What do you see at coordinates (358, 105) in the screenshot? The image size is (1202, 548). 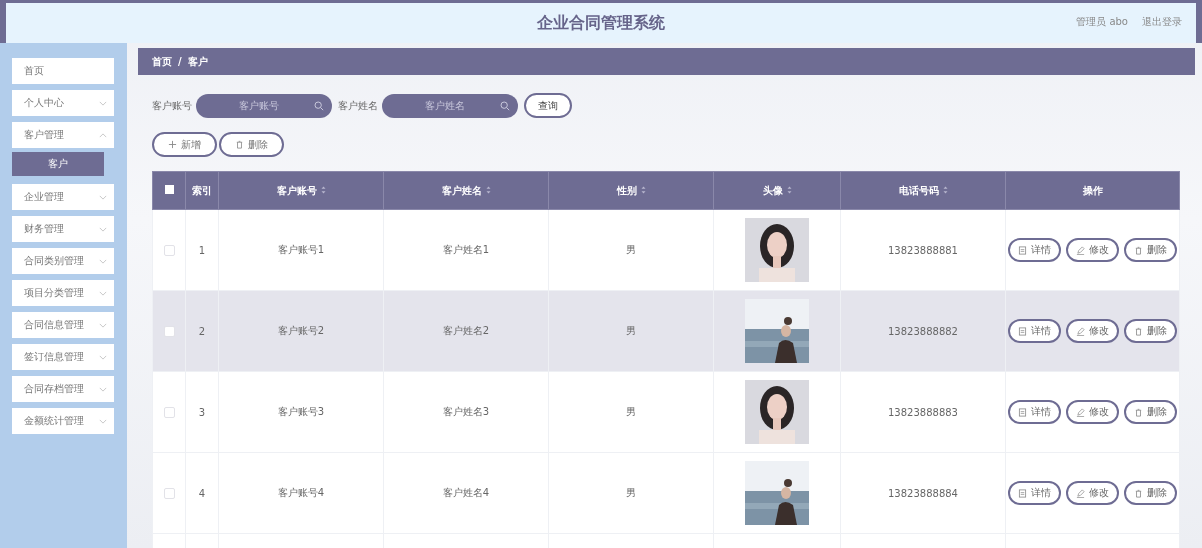 I see `field-label: 客户姓名` at bounding box center [358, 105].